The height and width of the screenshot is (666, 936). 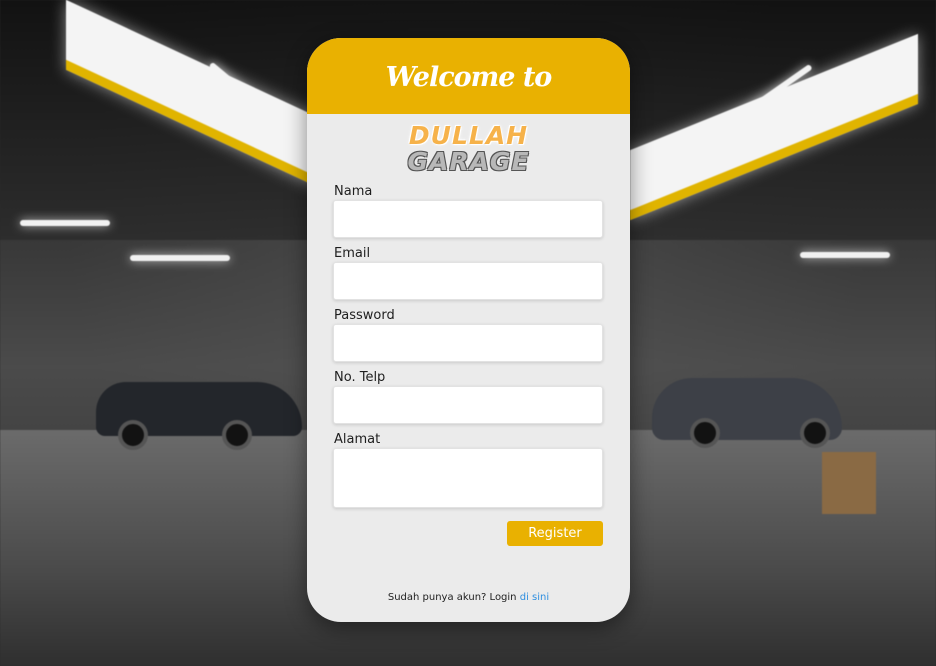 I want to click on login-prompt: Sudah punya akun? Login di sini, so click(x=468, y=597).